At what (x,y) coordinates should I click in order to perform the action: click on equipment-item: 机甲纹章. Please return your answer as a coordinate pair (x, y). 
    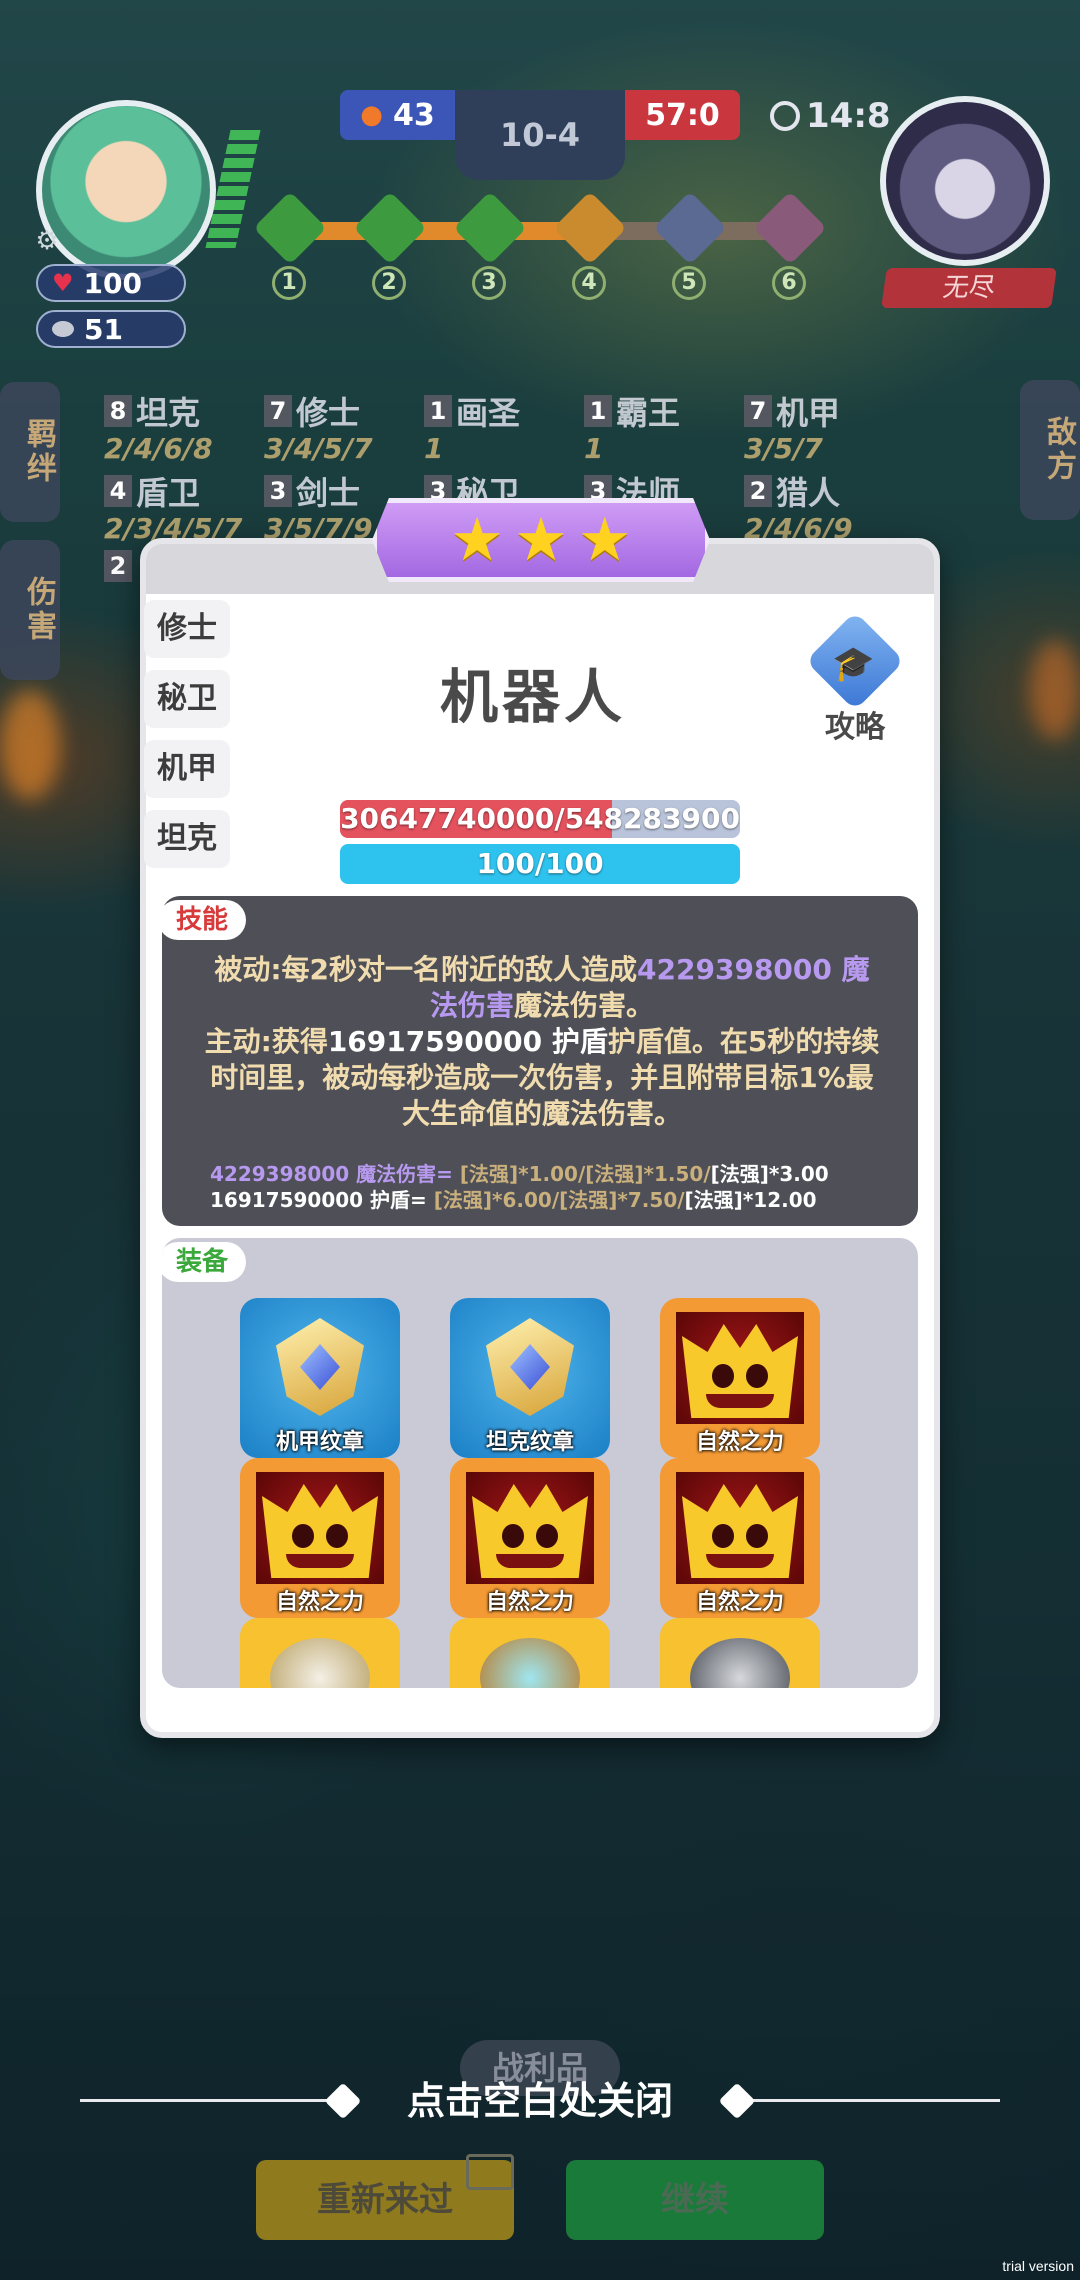
    Looking at the image, I should click on (320, 1378).